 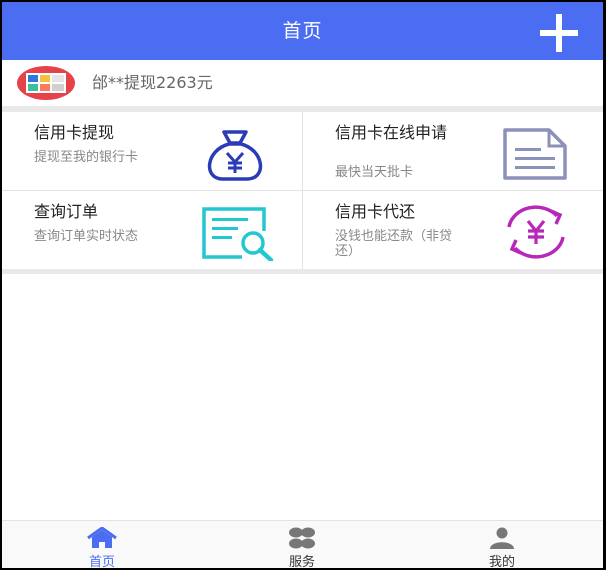 I want to click on withdraw-notice: 邰**提现2263元, so click(x=302, y=83).